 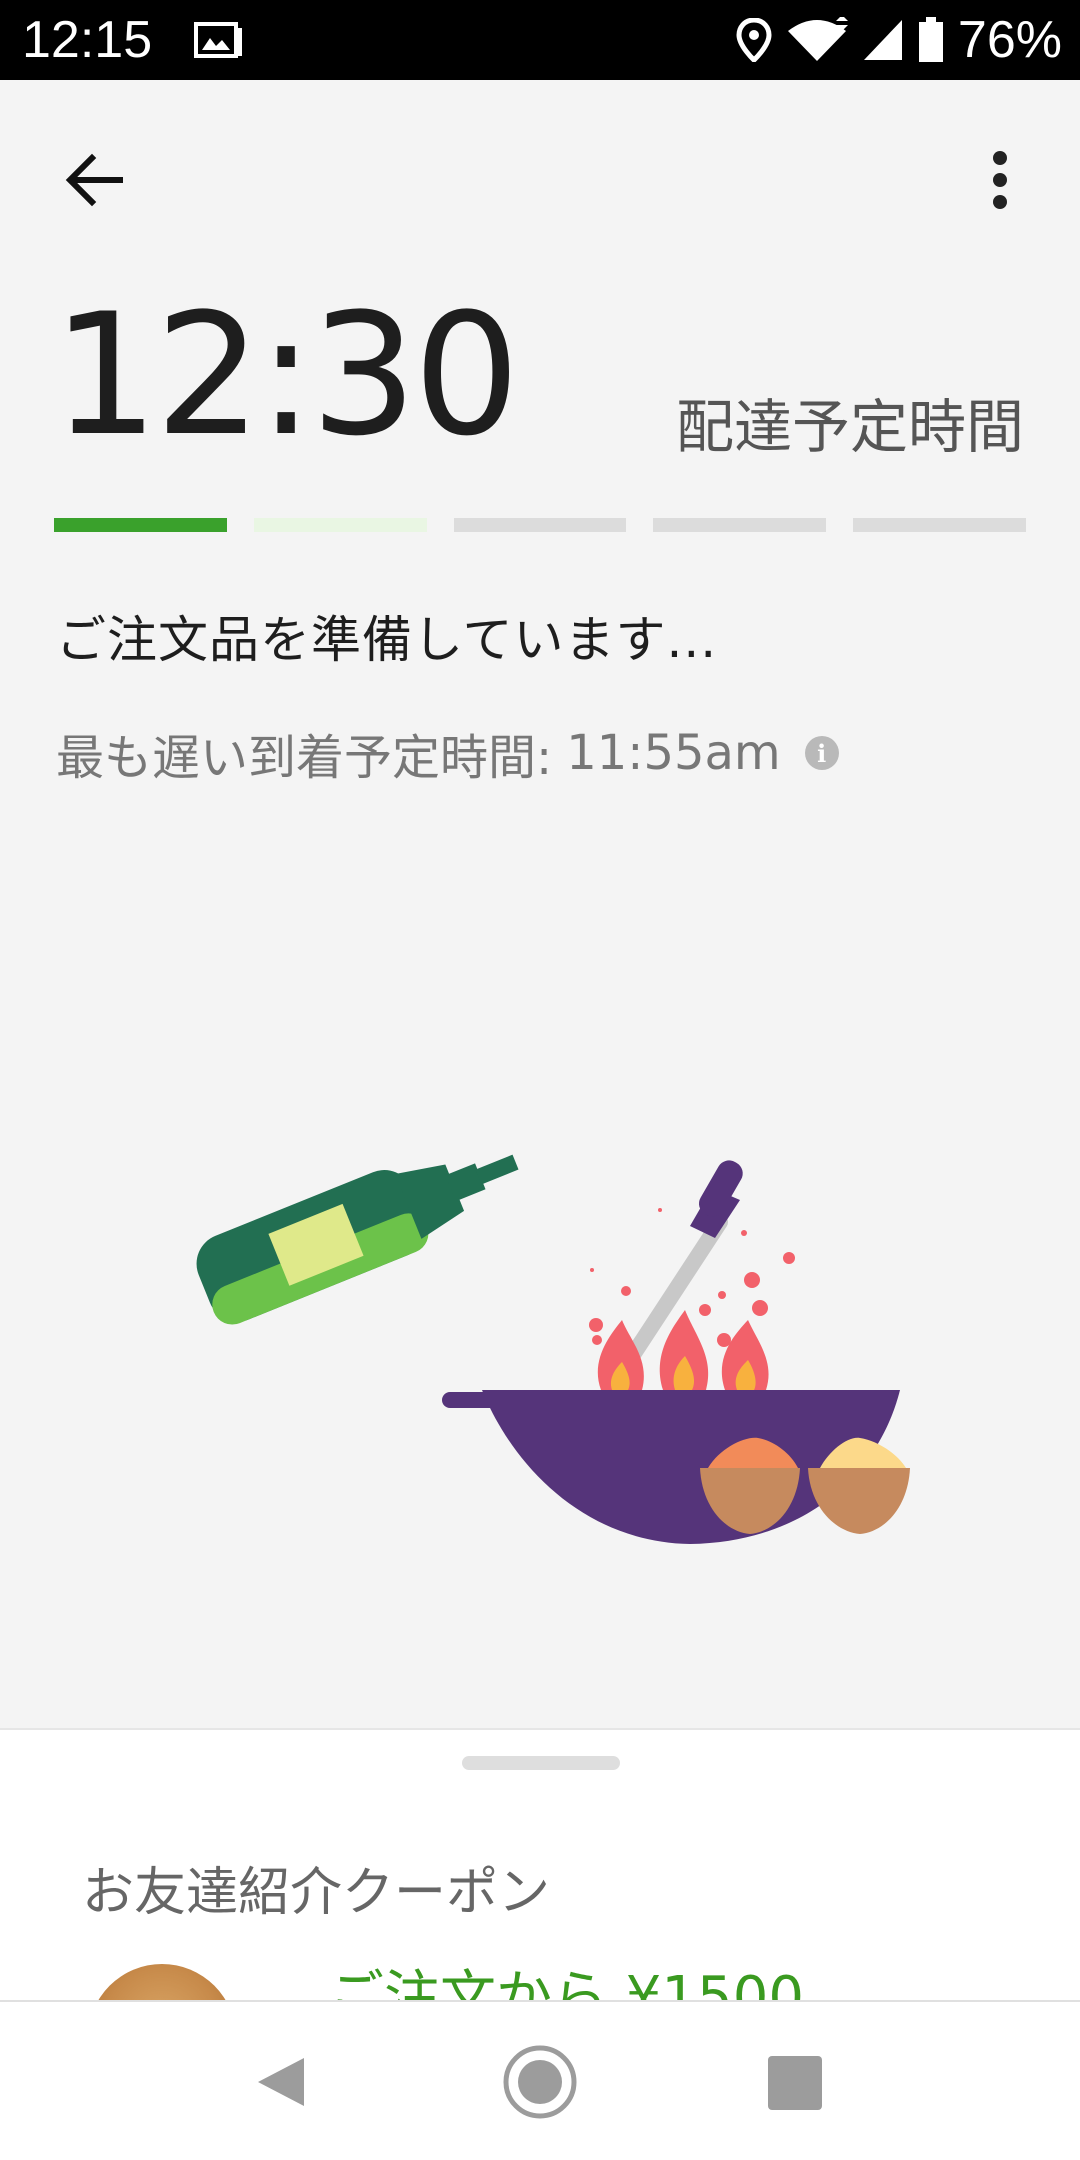 What do you see at coordinates (541, 1763) in the screenshot?
I see `sheet-drag-handle` at bounding box center [541, 1763].